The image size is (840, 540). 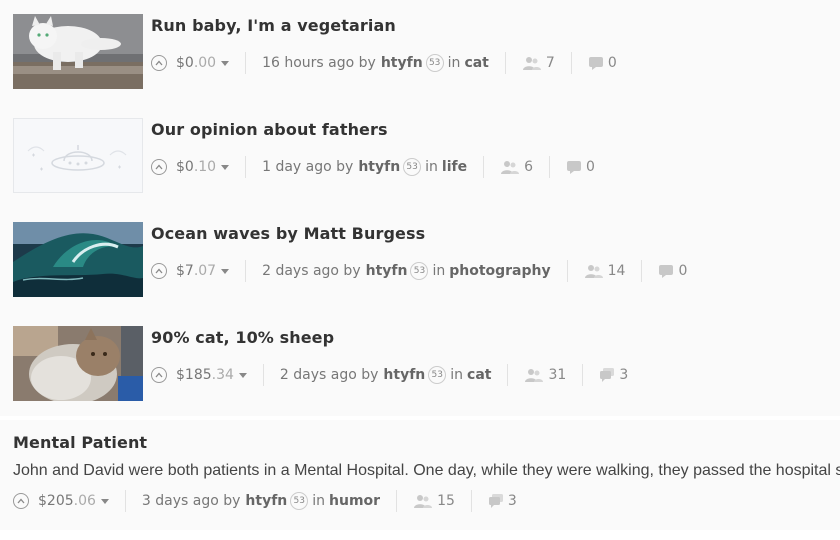 What do you see at coordinates (529, 167) in the screenshot?
I see `voters-number: 6` at bounding box center [529, 167].